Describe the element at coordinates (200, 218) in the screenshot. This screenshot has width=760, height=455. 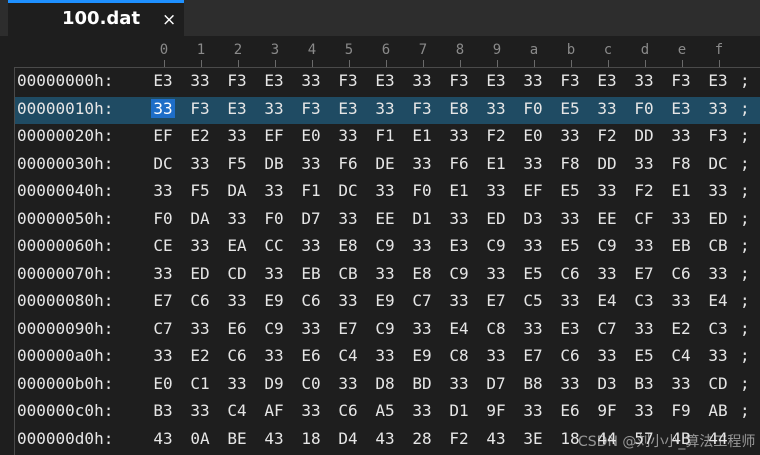
I see `byte-cell: DA` at that location.